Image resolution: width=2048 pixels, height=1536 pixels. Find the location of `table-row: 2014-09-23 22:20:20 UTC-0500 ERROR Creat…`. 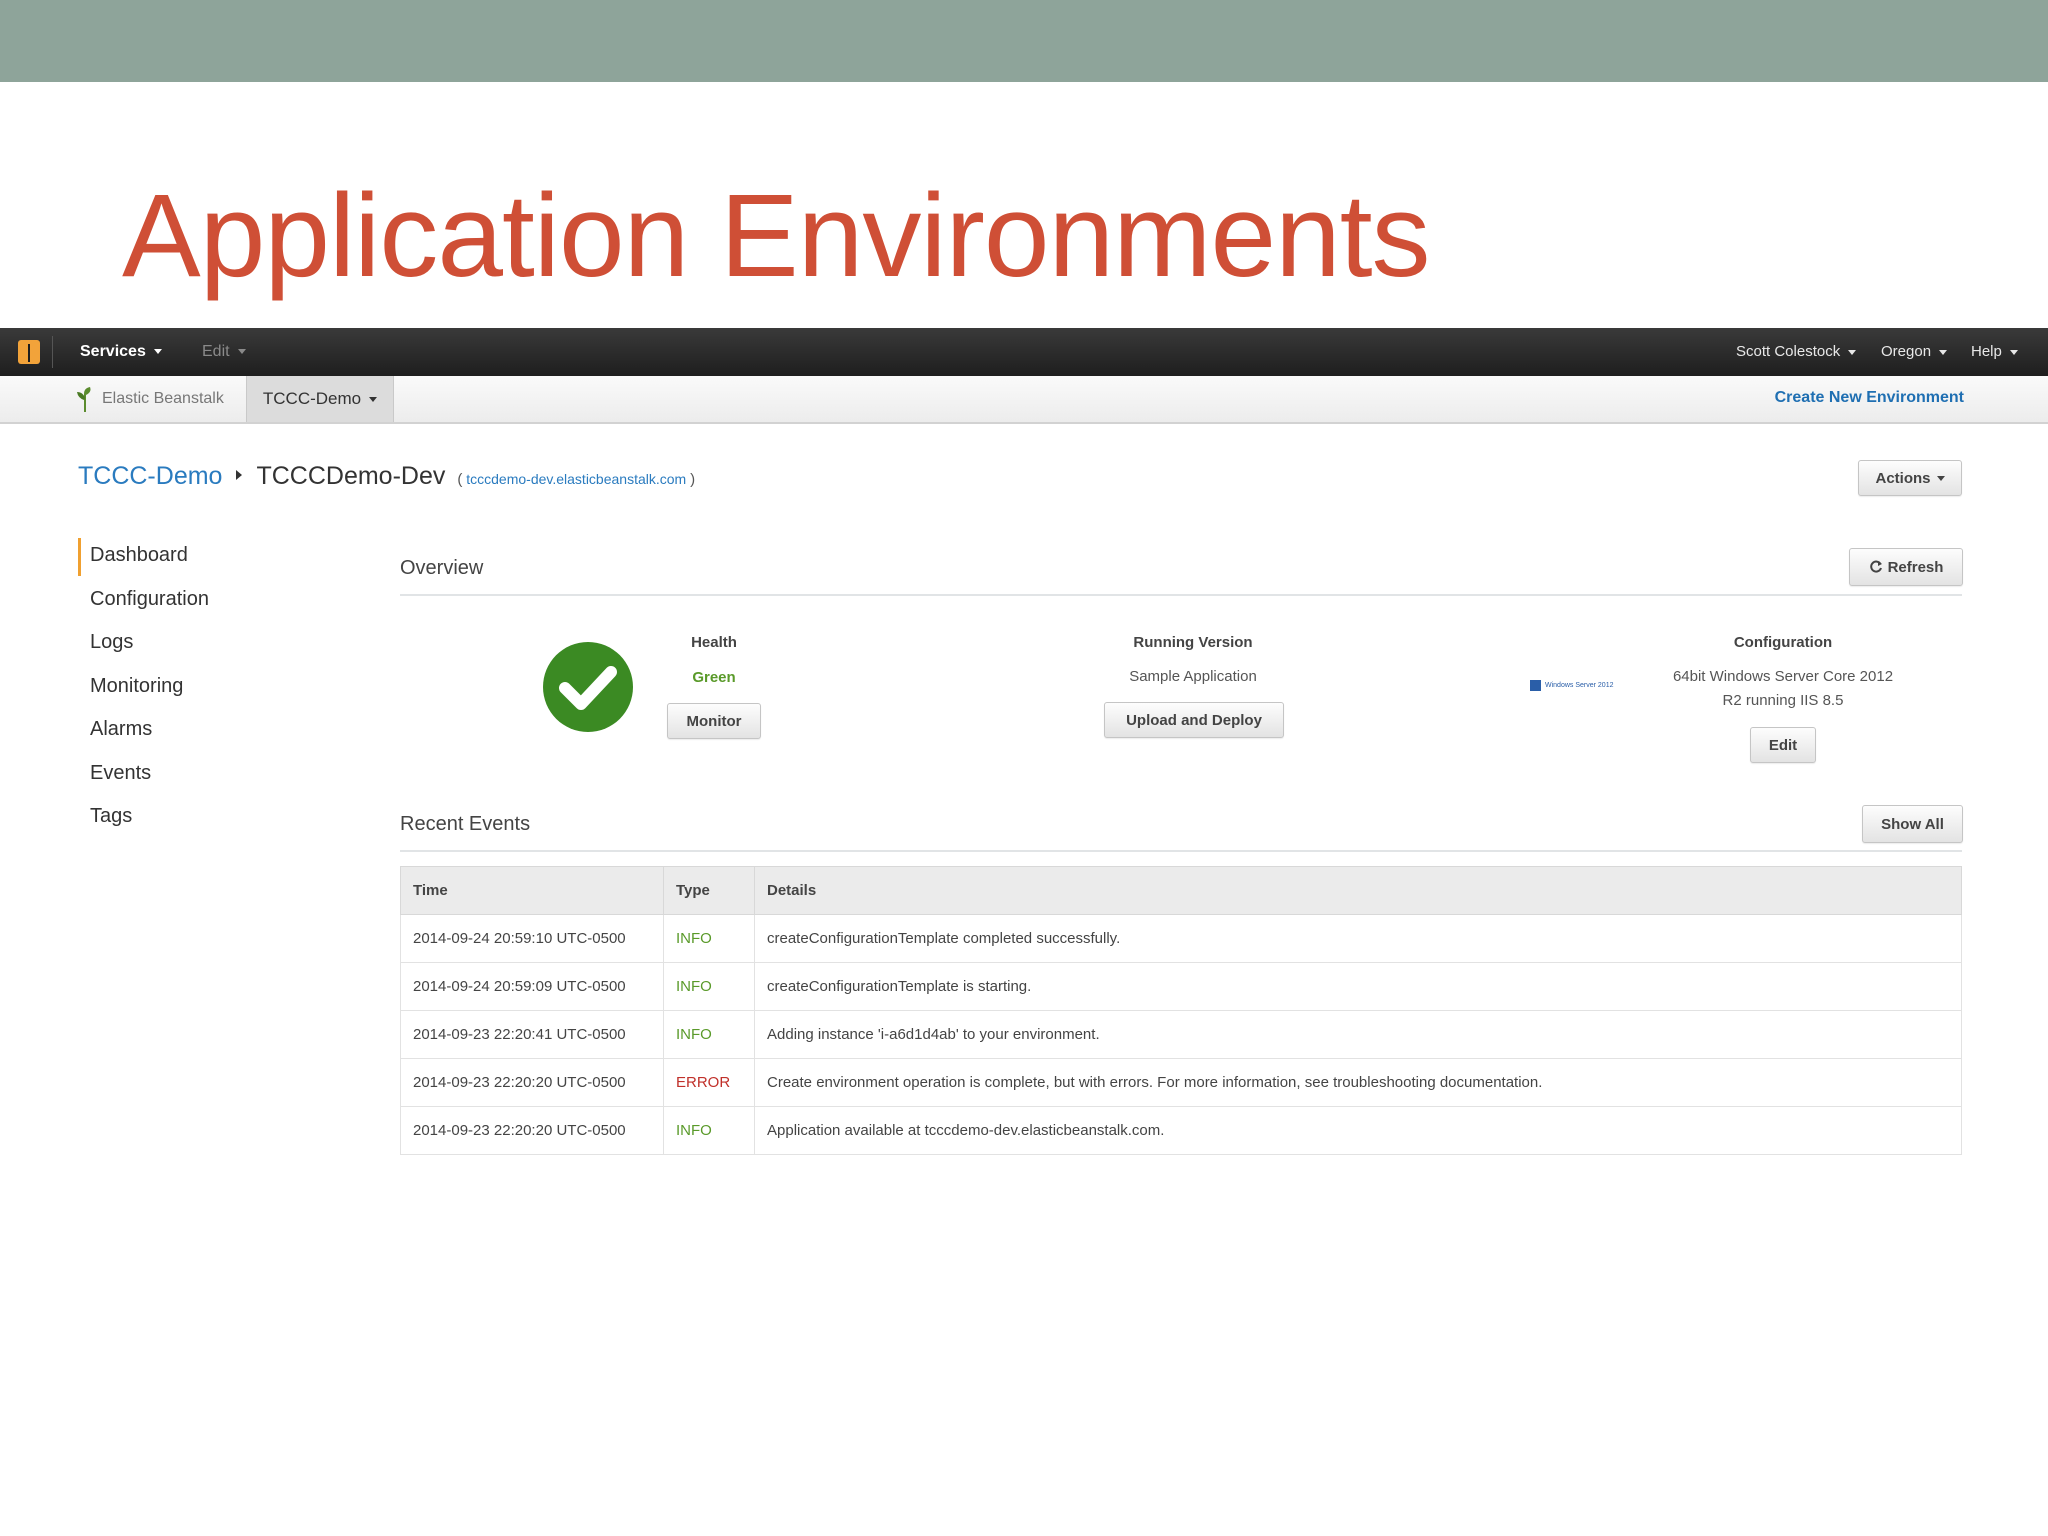

table-row: 2014-09-23 22:20:20 UTC-0500 ERROR Creat… is located at coordinates (1181, 1082).